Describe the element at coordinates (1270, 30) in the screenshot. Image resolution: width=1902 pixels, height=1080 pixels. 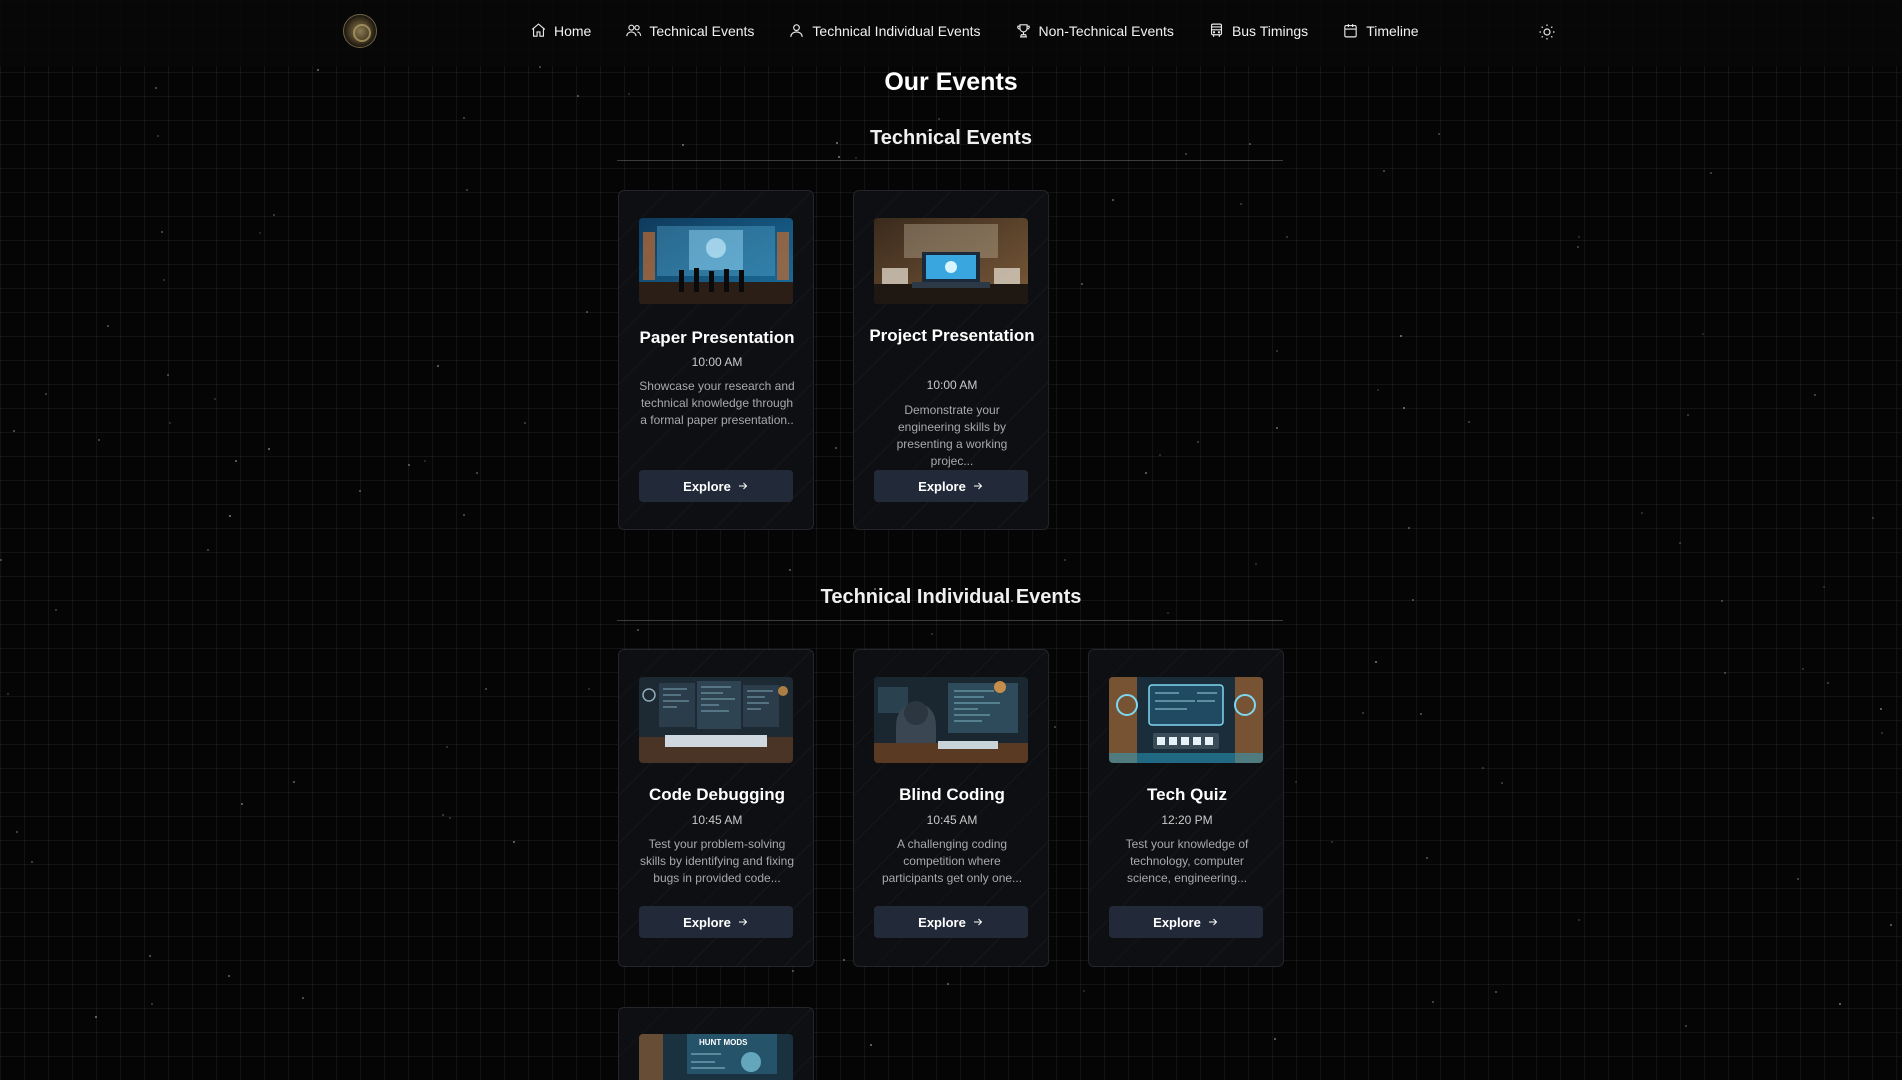
I see `nav-item-label: Bus Timings` at that location.